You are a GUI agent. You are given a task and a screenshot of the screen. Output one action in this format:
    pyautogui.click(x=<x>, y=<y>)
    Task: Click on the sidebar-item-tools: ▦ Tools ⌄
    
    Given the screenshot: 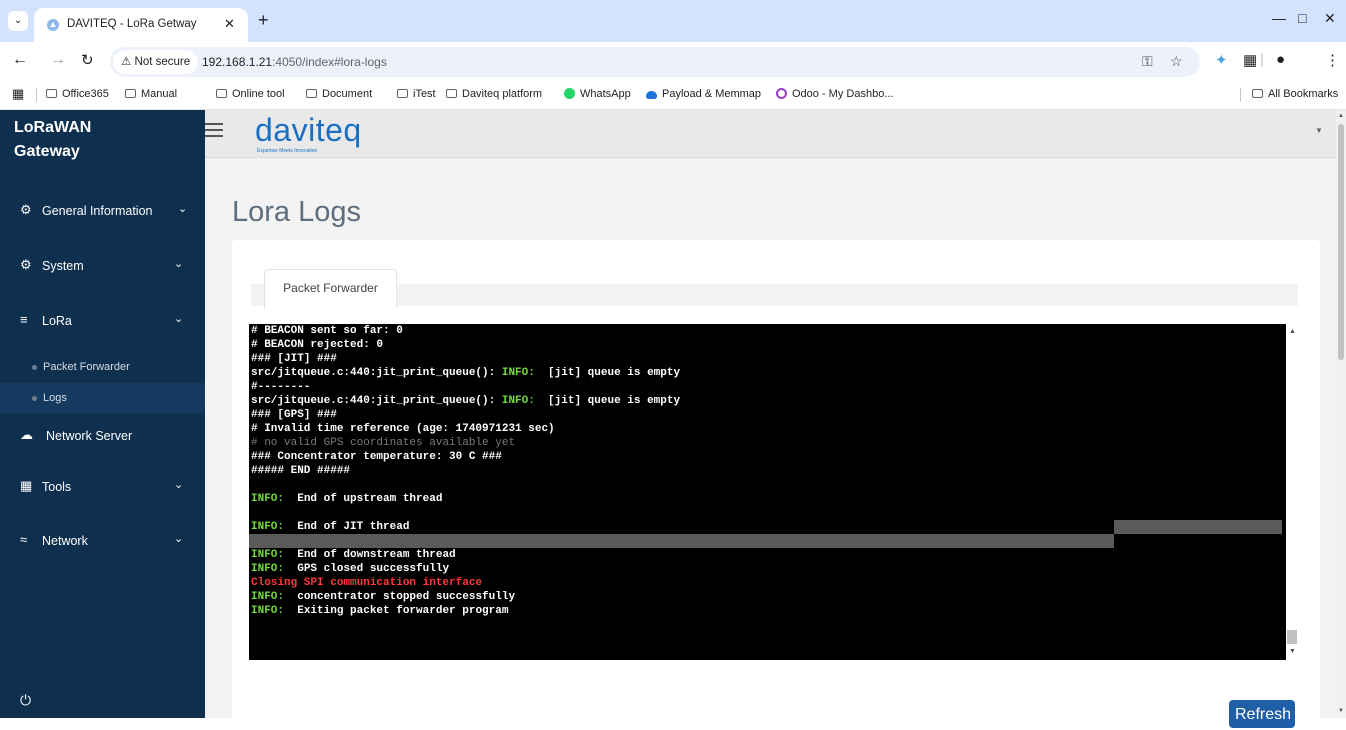 What is the action you would take?
    pyautogui.click(x=102, y=487)
    